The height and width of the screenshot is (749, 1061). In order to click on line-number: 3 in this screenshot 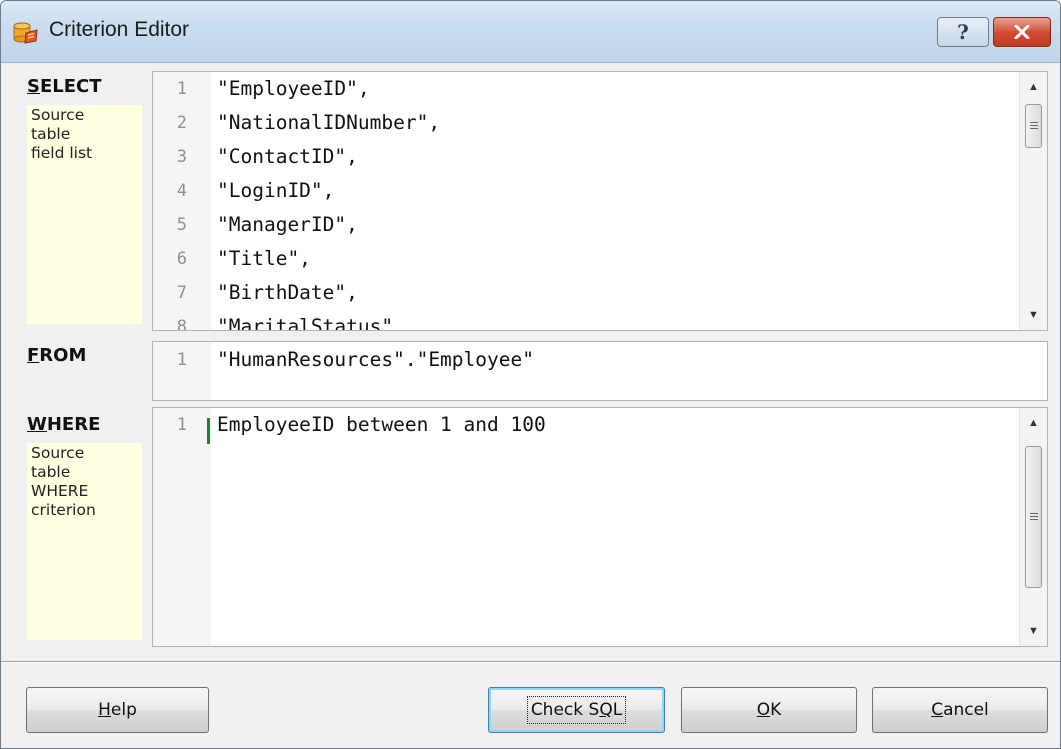, I will do `click(181, 157)`.